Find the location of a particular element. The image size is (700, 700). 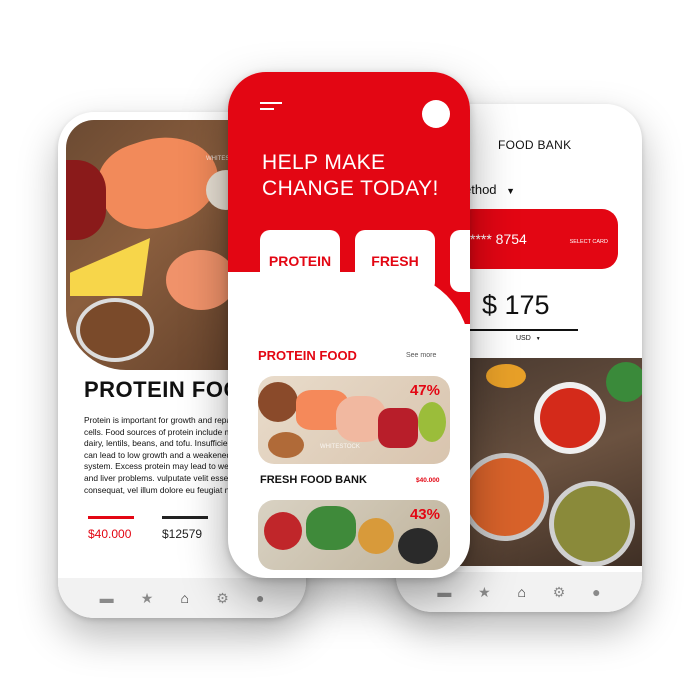

category-protein: PROTEIN is located at coordinates (300, 261).